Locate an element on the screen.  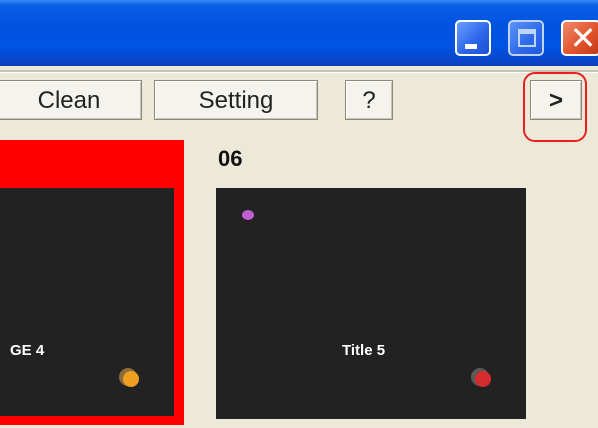
maximize-icon is located at coordinates (527, 38).